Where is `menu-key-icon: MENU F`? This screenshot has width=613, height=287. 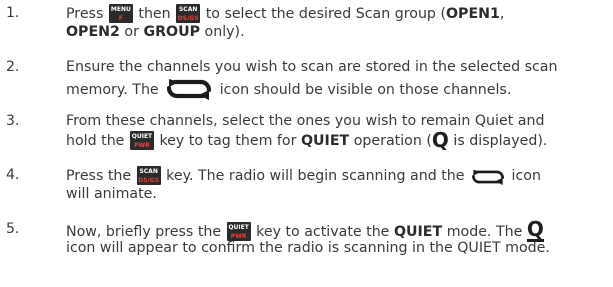
menu-key-icon: MENU F is located at coordinates (120, 13).